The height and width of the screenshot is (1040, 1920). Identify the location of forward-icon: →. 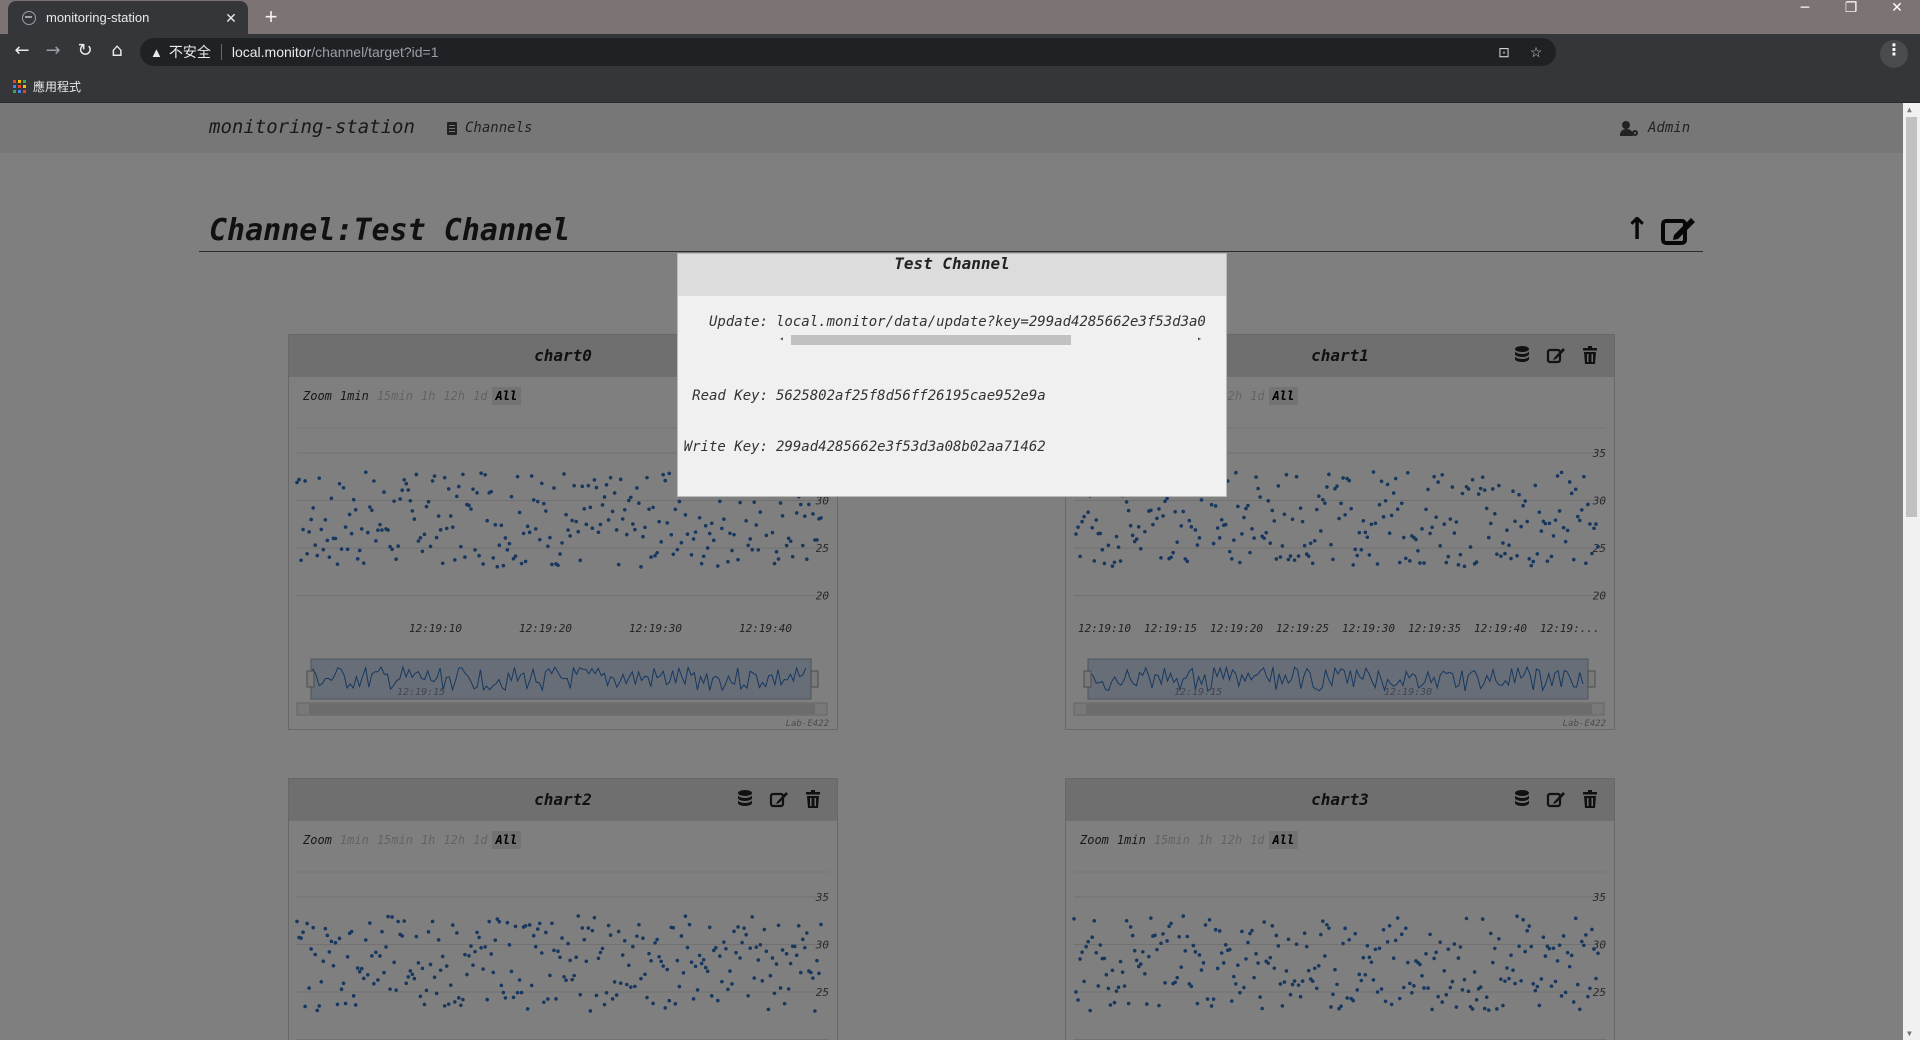
(53, 52).